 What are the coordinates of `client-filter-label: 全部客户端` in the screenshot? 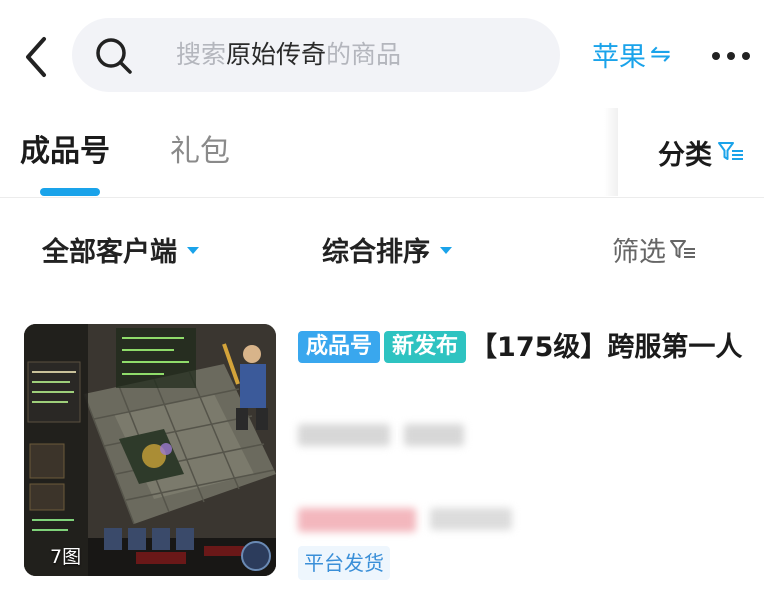 It's located at (109, 252).